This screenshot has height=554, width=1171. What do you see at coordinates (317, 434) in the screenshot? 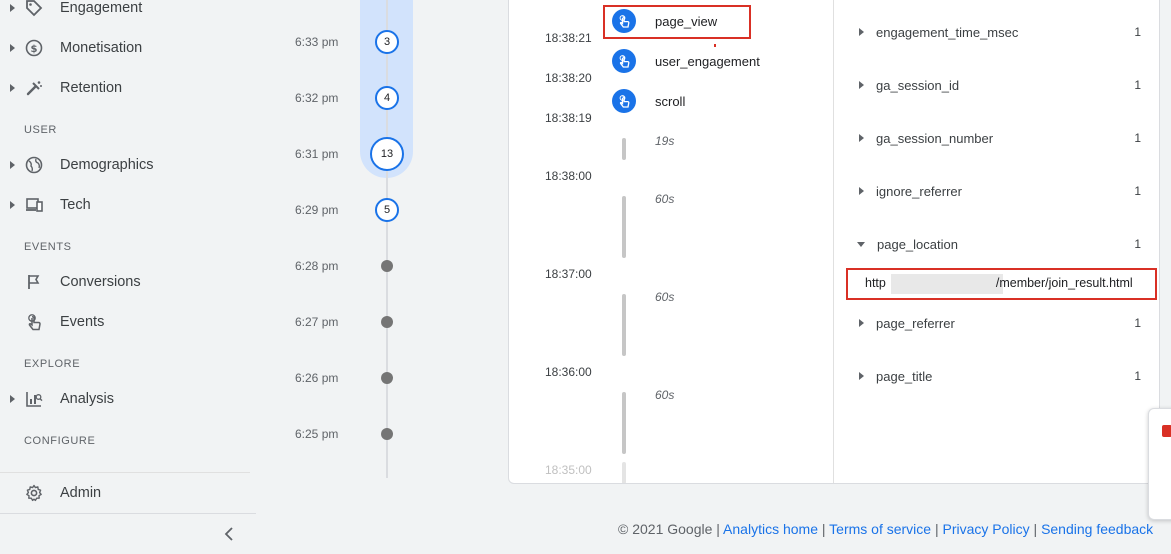
I see `minute-label: 6:25 pm` at bounding box center [317, 434].